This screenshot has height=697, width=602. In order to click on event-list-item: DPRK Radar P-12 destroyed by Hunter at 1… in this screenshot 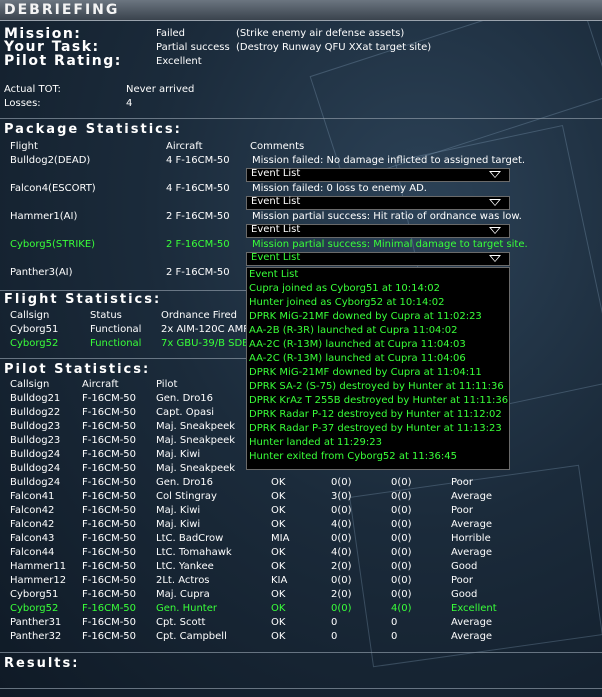, I will do `click(378, 415)`.